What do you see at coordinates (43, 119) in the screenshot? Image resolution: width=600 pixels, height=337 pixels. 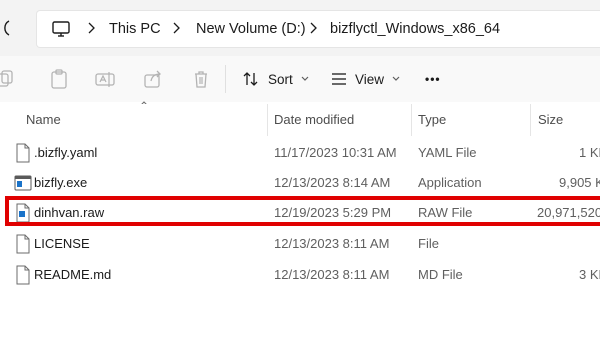 I see `column-header-name: Name` at bounding box center [43, 119].